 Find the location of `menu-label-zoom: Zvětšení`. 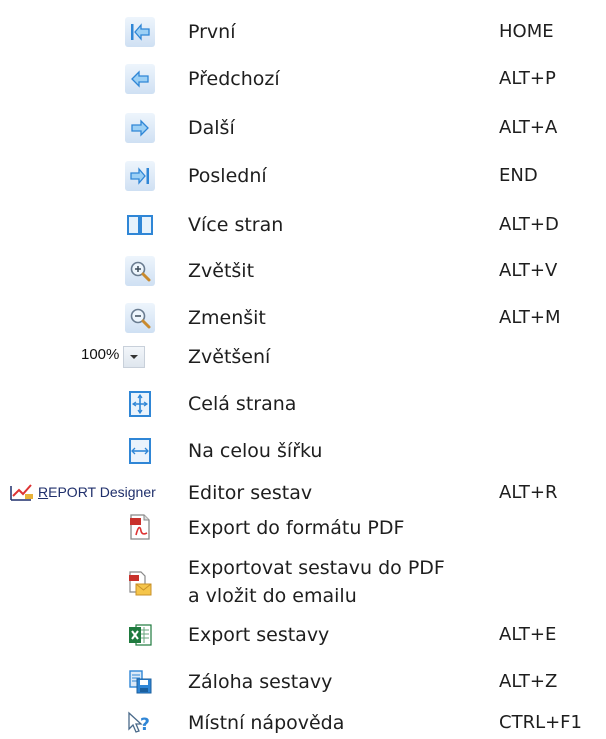

menu-label-zoom: Zvětšení is located at coordinates (229, 357).